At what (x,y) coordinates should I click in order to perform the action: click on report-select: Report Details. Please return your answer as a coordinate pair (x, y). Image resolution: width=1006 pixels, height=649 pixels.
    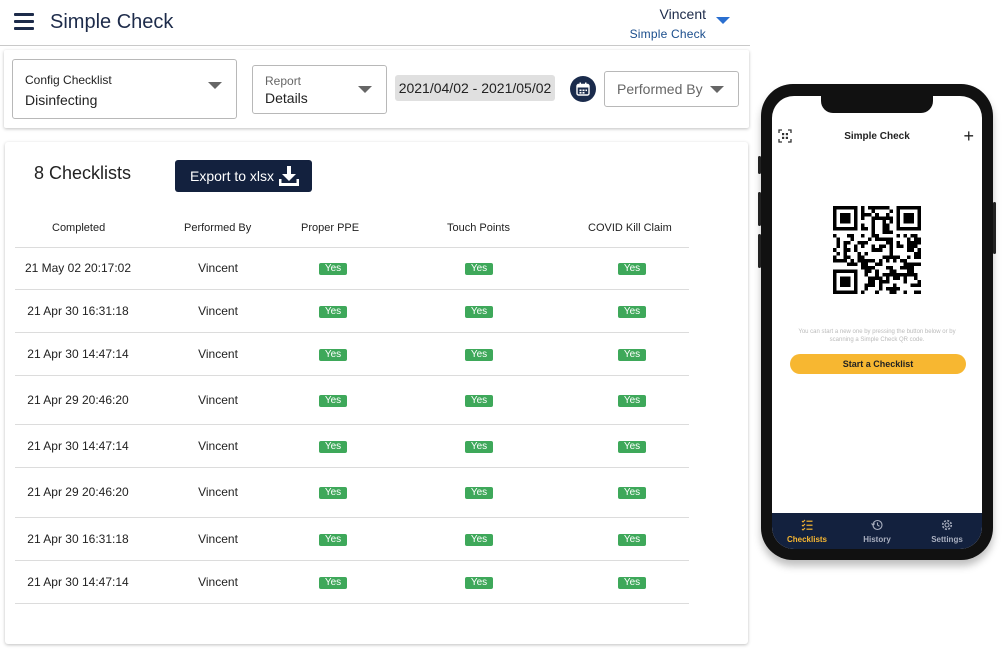
    Looking at the image, I should click on (319, 89).